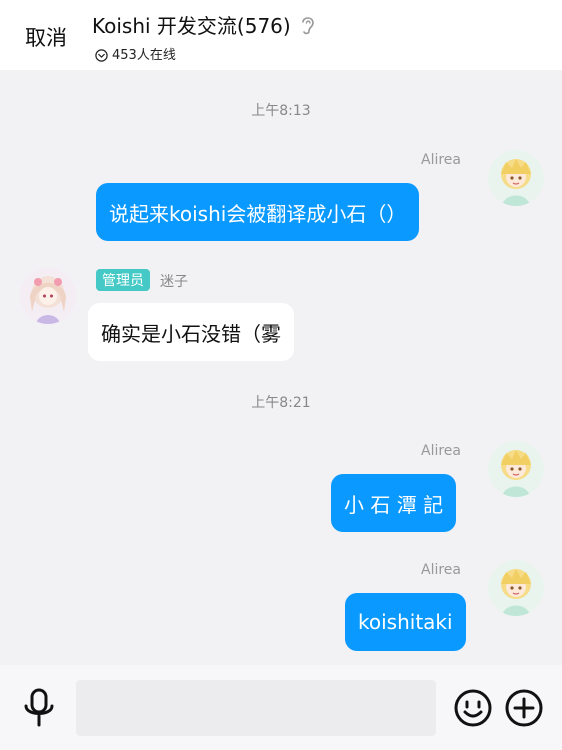  I want to click on sender-name: 迷子, so click(174, 282).